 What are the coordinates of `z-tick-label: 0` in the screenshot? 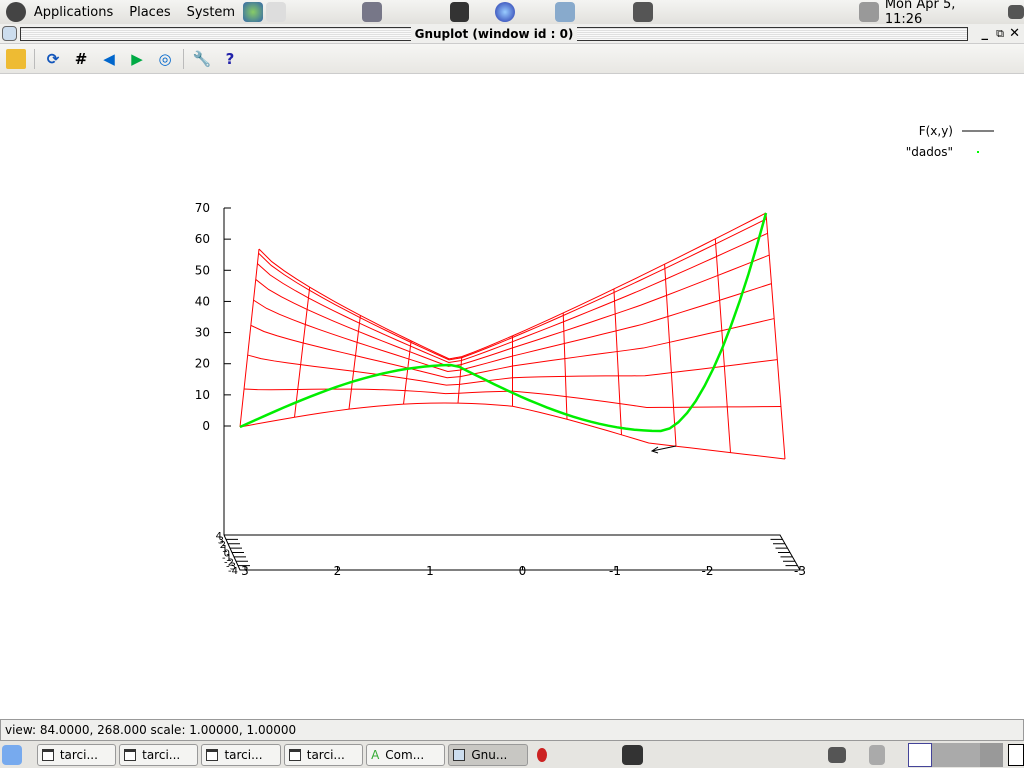 It's located at (206, 426).